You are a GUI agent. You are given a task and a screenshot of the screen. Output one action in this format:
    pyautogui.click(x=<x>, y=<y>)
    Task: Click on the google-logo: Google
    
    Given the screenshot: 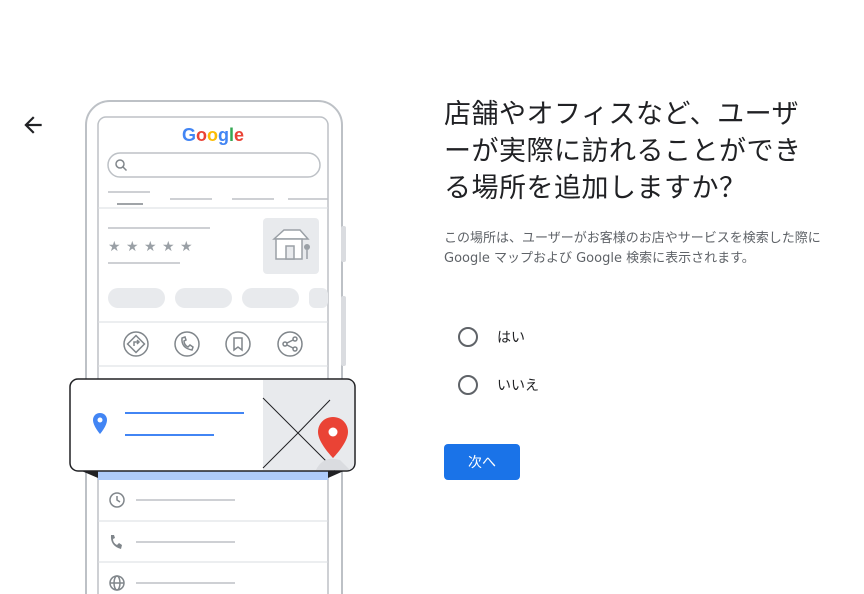 What is the action you would take?
    pyautogui.click(x=213, y=135)
    